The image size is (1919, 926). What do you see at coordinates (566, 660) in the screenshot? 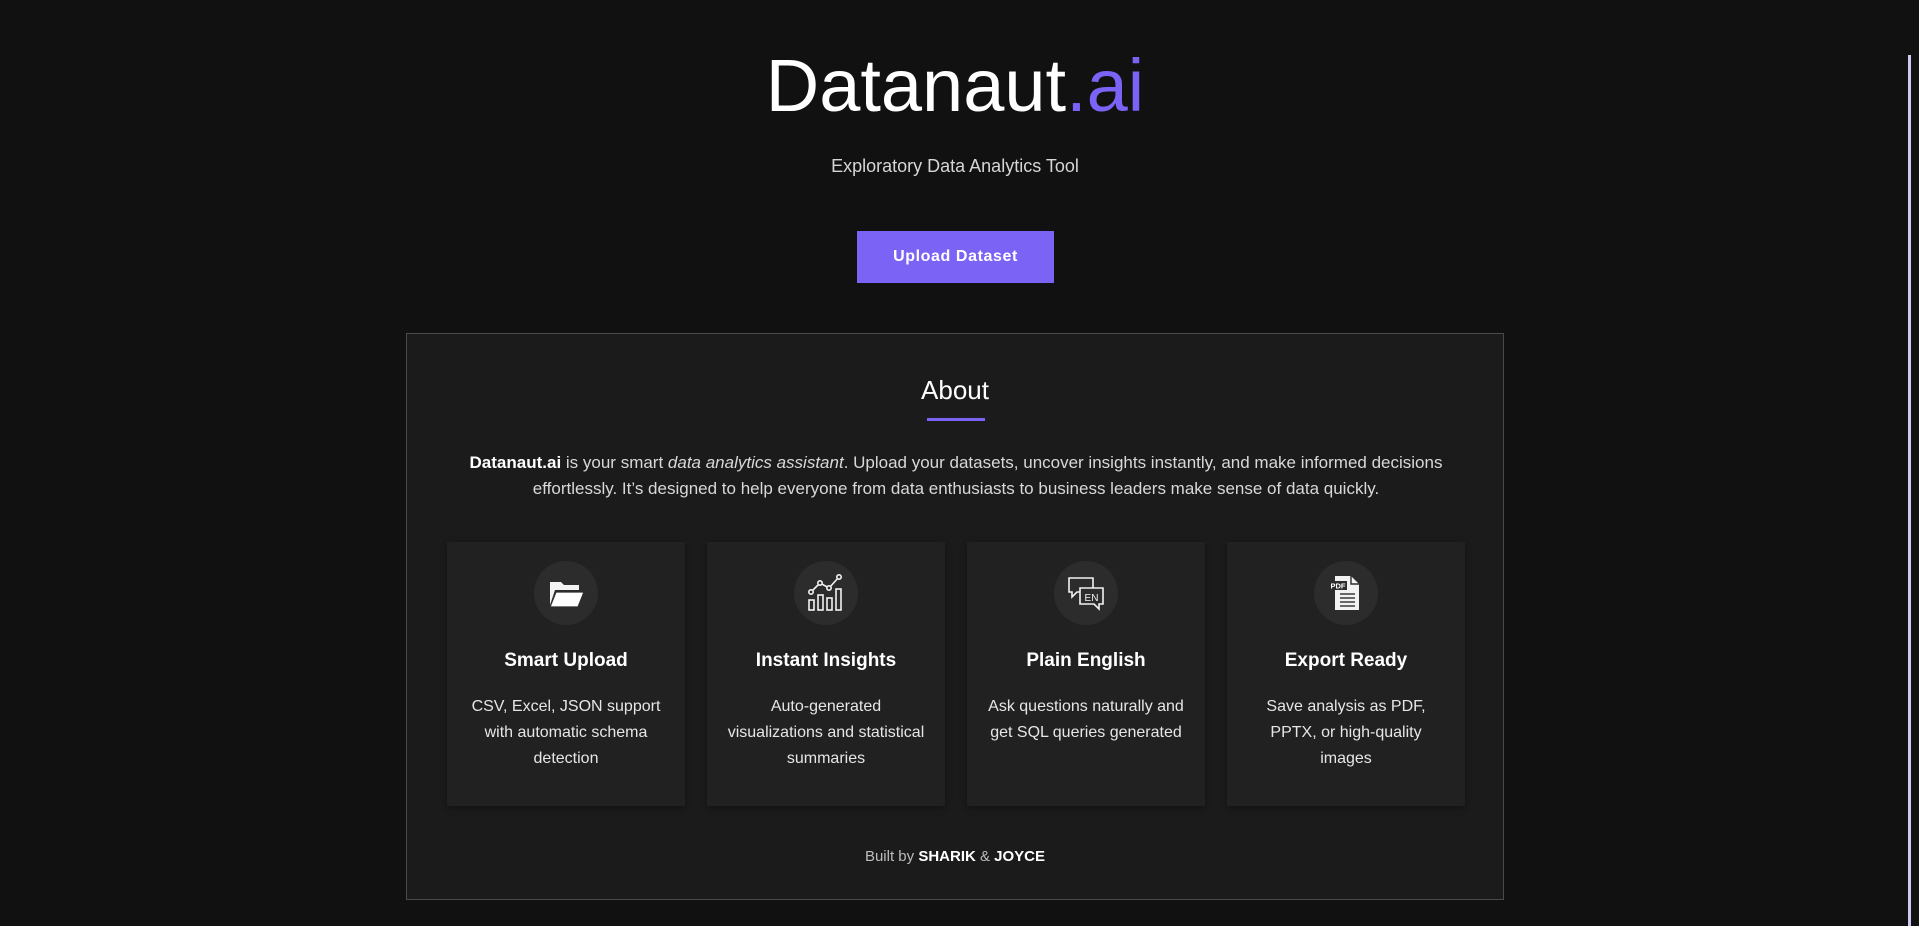
I see `feature-title: Smart Upload` at bounding box center [566, 660].